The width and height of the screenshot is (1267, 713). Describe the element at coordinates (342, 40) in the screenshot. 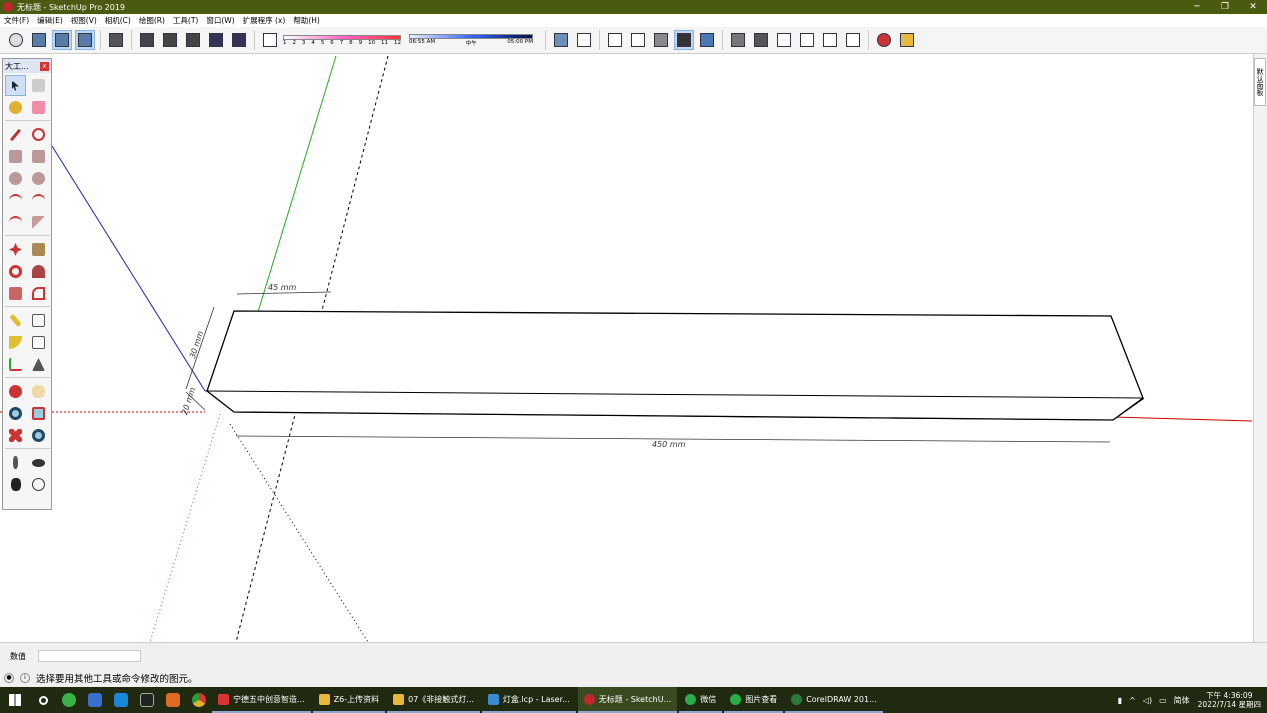

I see `shadow-date-slider: 1 2 3 4 5 6 7 8 9 10 11 12` at that location.